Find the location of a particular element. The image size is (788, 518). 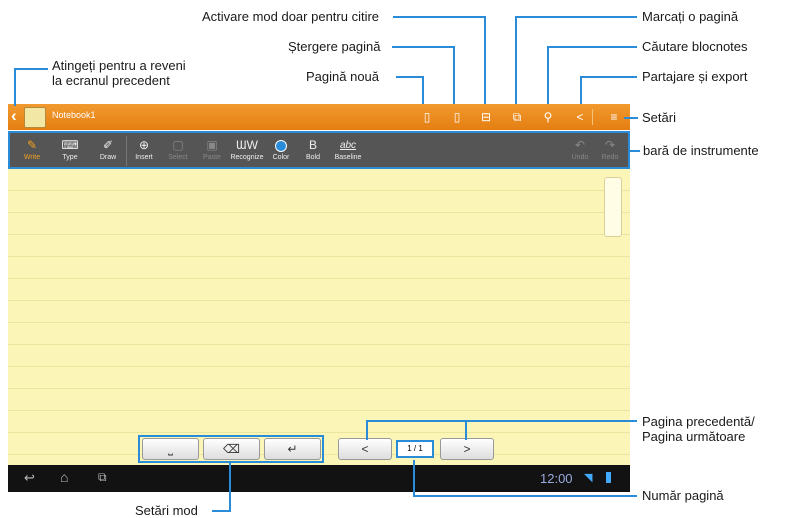

system-bar: ↩ ⌂ ⧉ 12:00 ◥ is located at coordinates (319, 478).